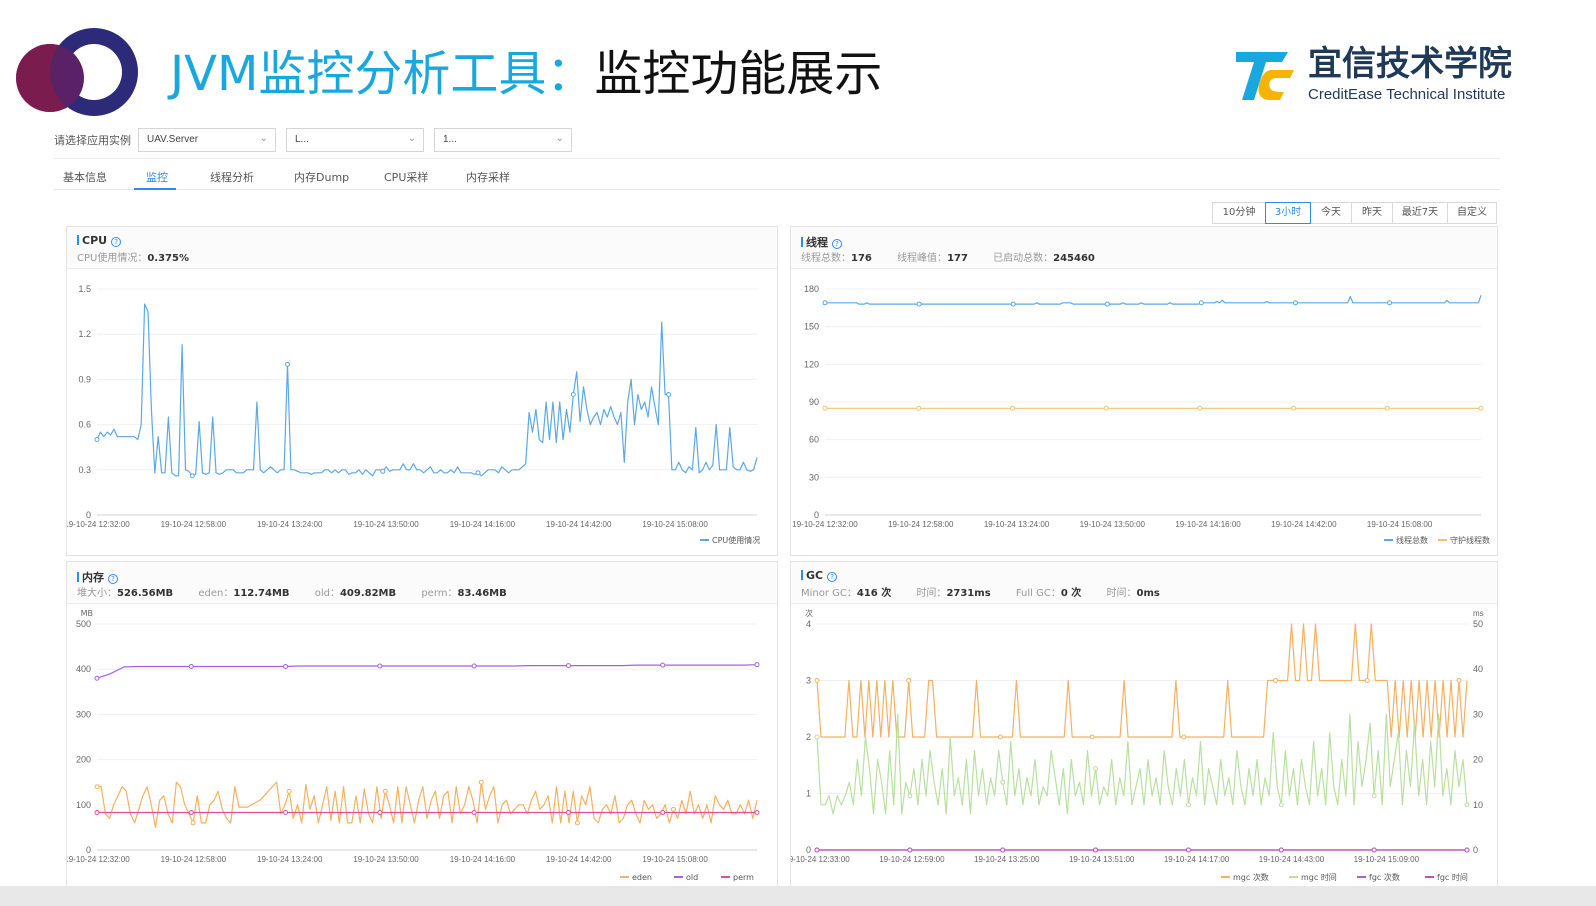 This screenshot has height=906, width=1596. What do you see at coordinates (815, 575) in the screenshot?
I see `gc-title-text: GC` at bounding box center [815, 575].